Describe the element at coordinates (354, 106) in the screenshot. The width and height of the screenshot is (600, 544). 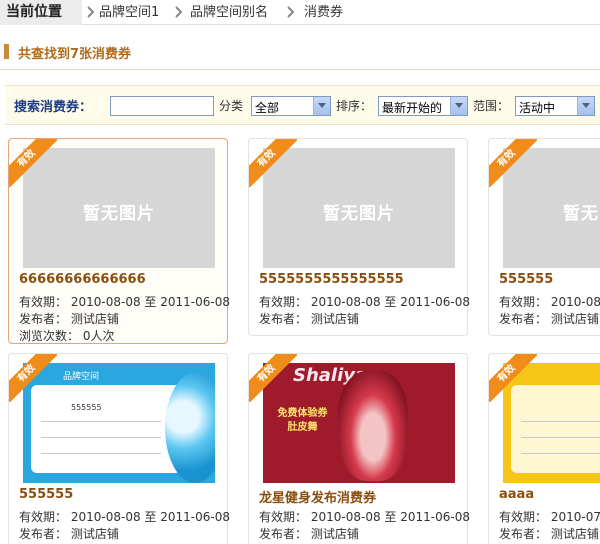
I see `sort-label: 排序：` at that location.